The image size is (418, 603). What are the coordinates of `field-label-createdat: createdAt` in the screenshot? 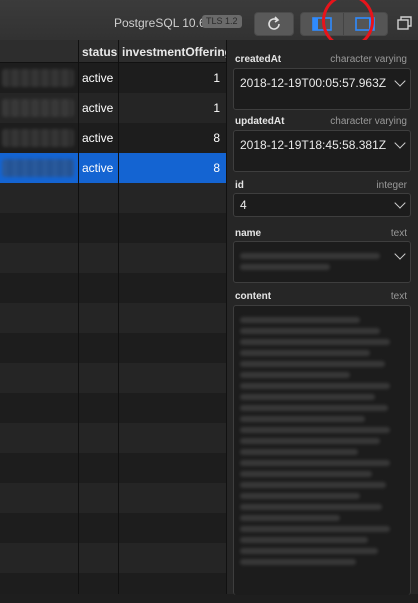 It's located at (258, 59).